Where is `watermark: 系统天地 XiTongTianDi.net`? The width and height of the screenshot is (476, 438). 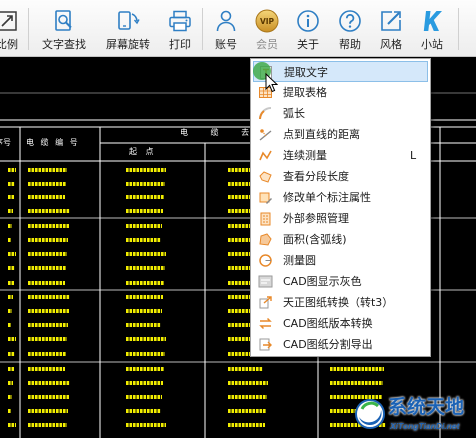 watermark: 系统天地 XiTongTianDi.net is located at coordinates (414, 414).